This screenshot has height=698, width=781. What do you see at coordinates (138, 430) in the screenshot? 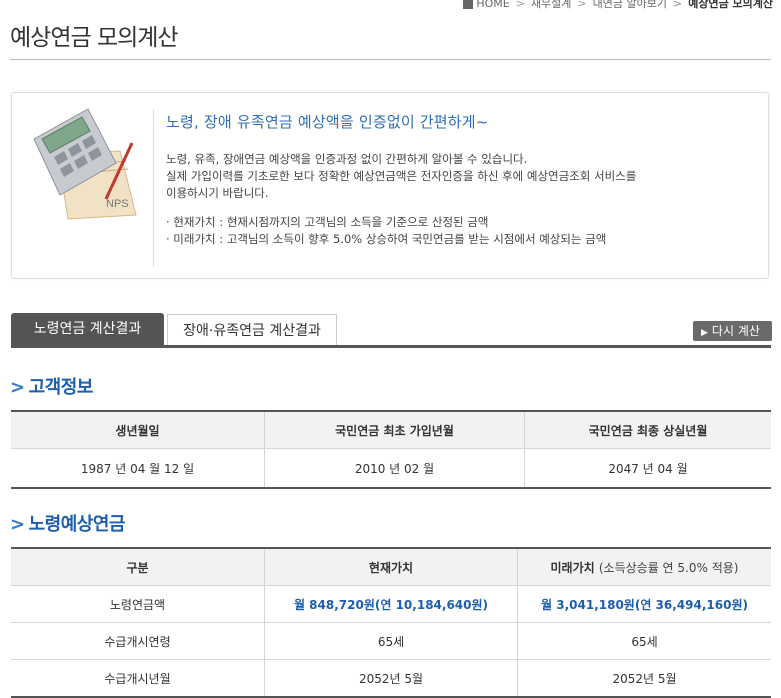
I see `header-birthdate: 생년월일` at bounding box center [138, 430].